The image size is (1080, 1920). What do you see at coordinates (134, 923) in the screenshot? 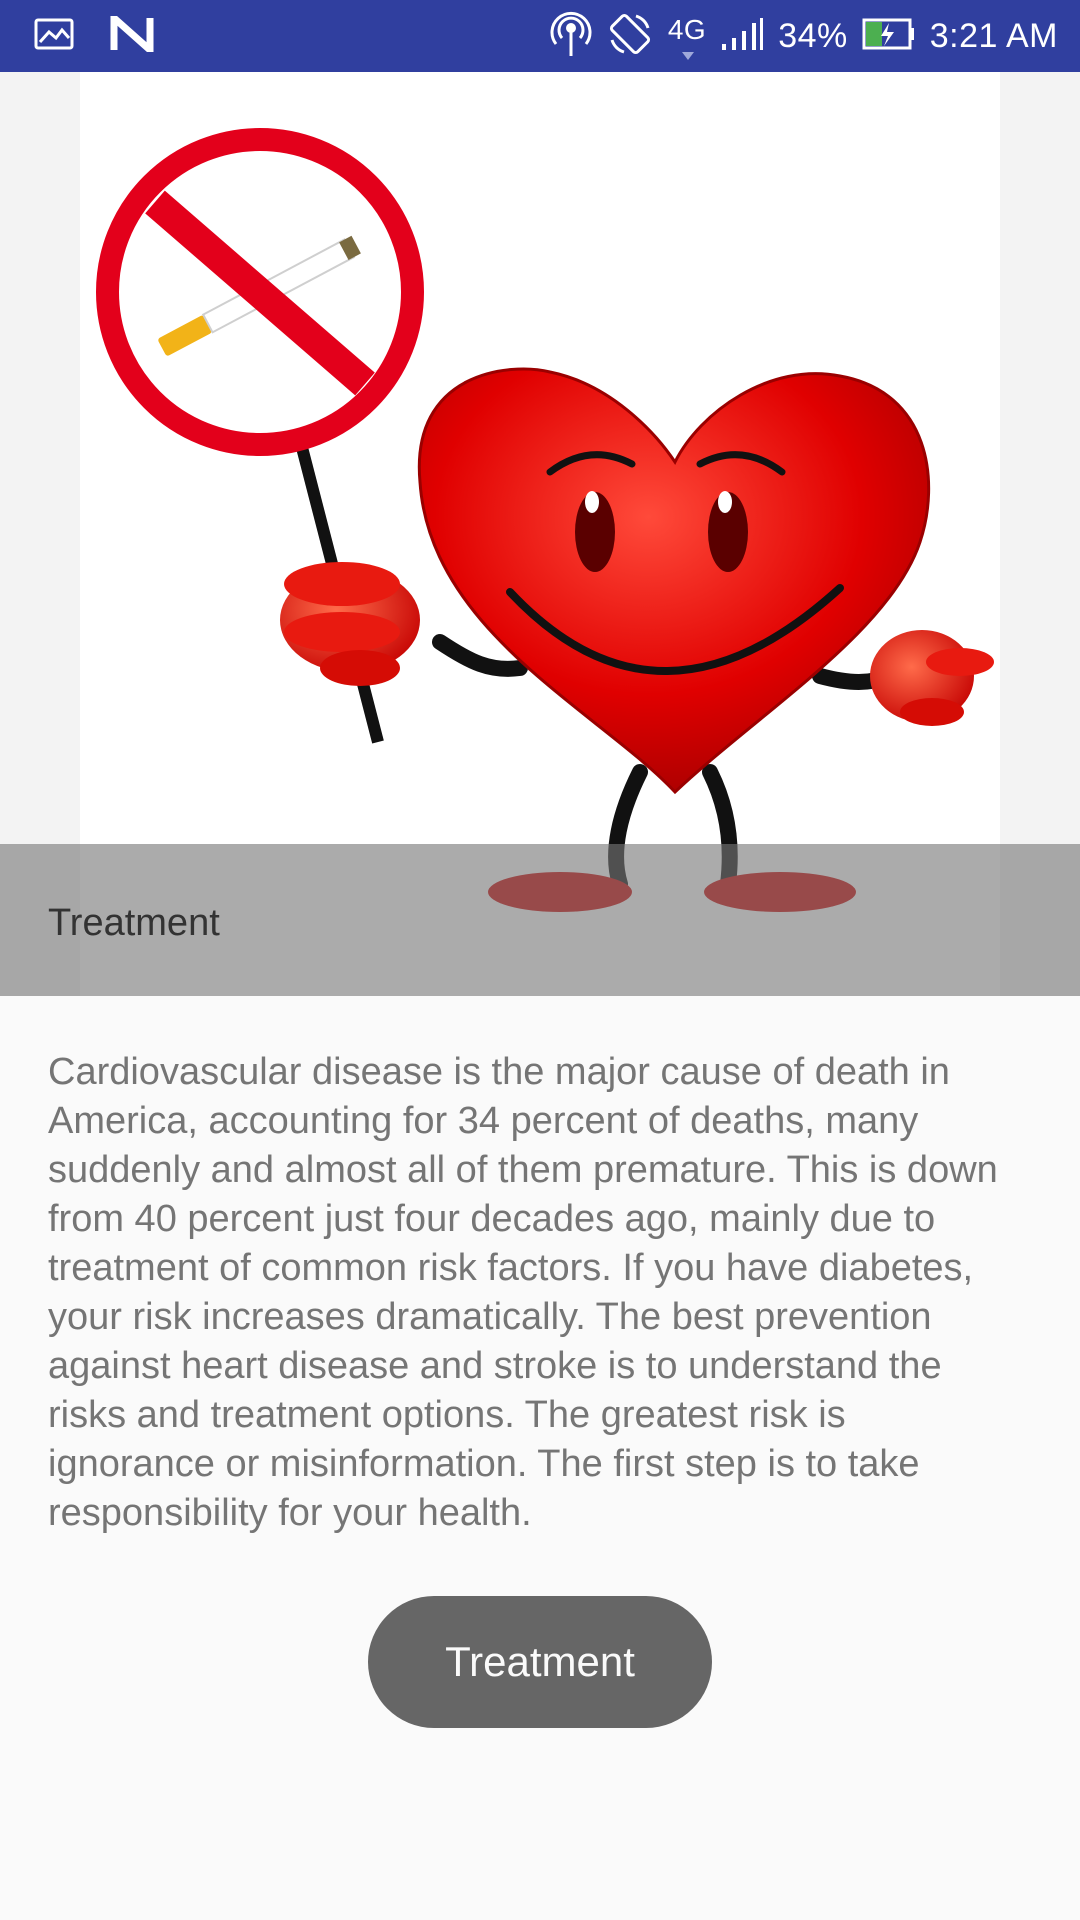
I see `hero-caption: Treatment` at bounding box center [134, 923].